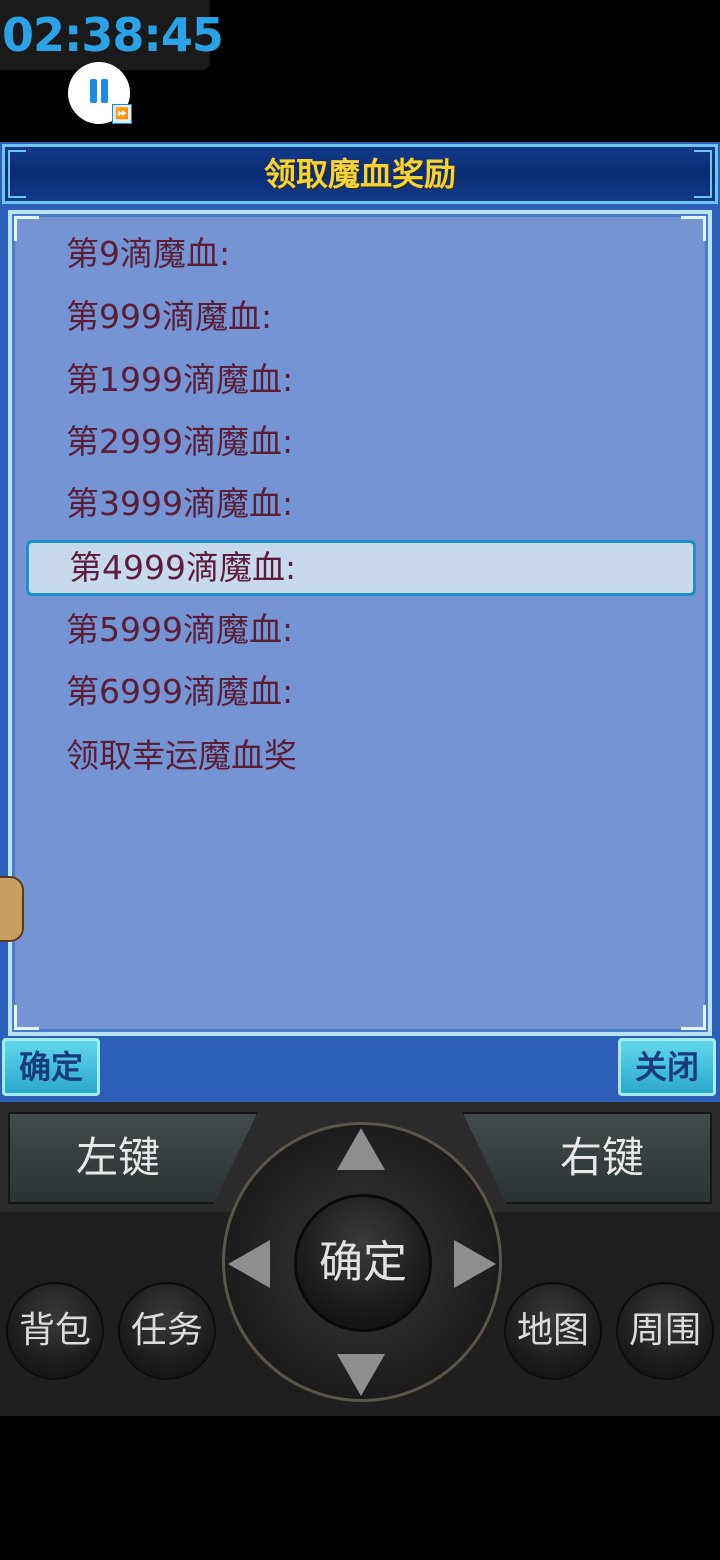 The image size is (720, 1560). I want to click on fast-forward-icon: ⏩, so click(122, 114).